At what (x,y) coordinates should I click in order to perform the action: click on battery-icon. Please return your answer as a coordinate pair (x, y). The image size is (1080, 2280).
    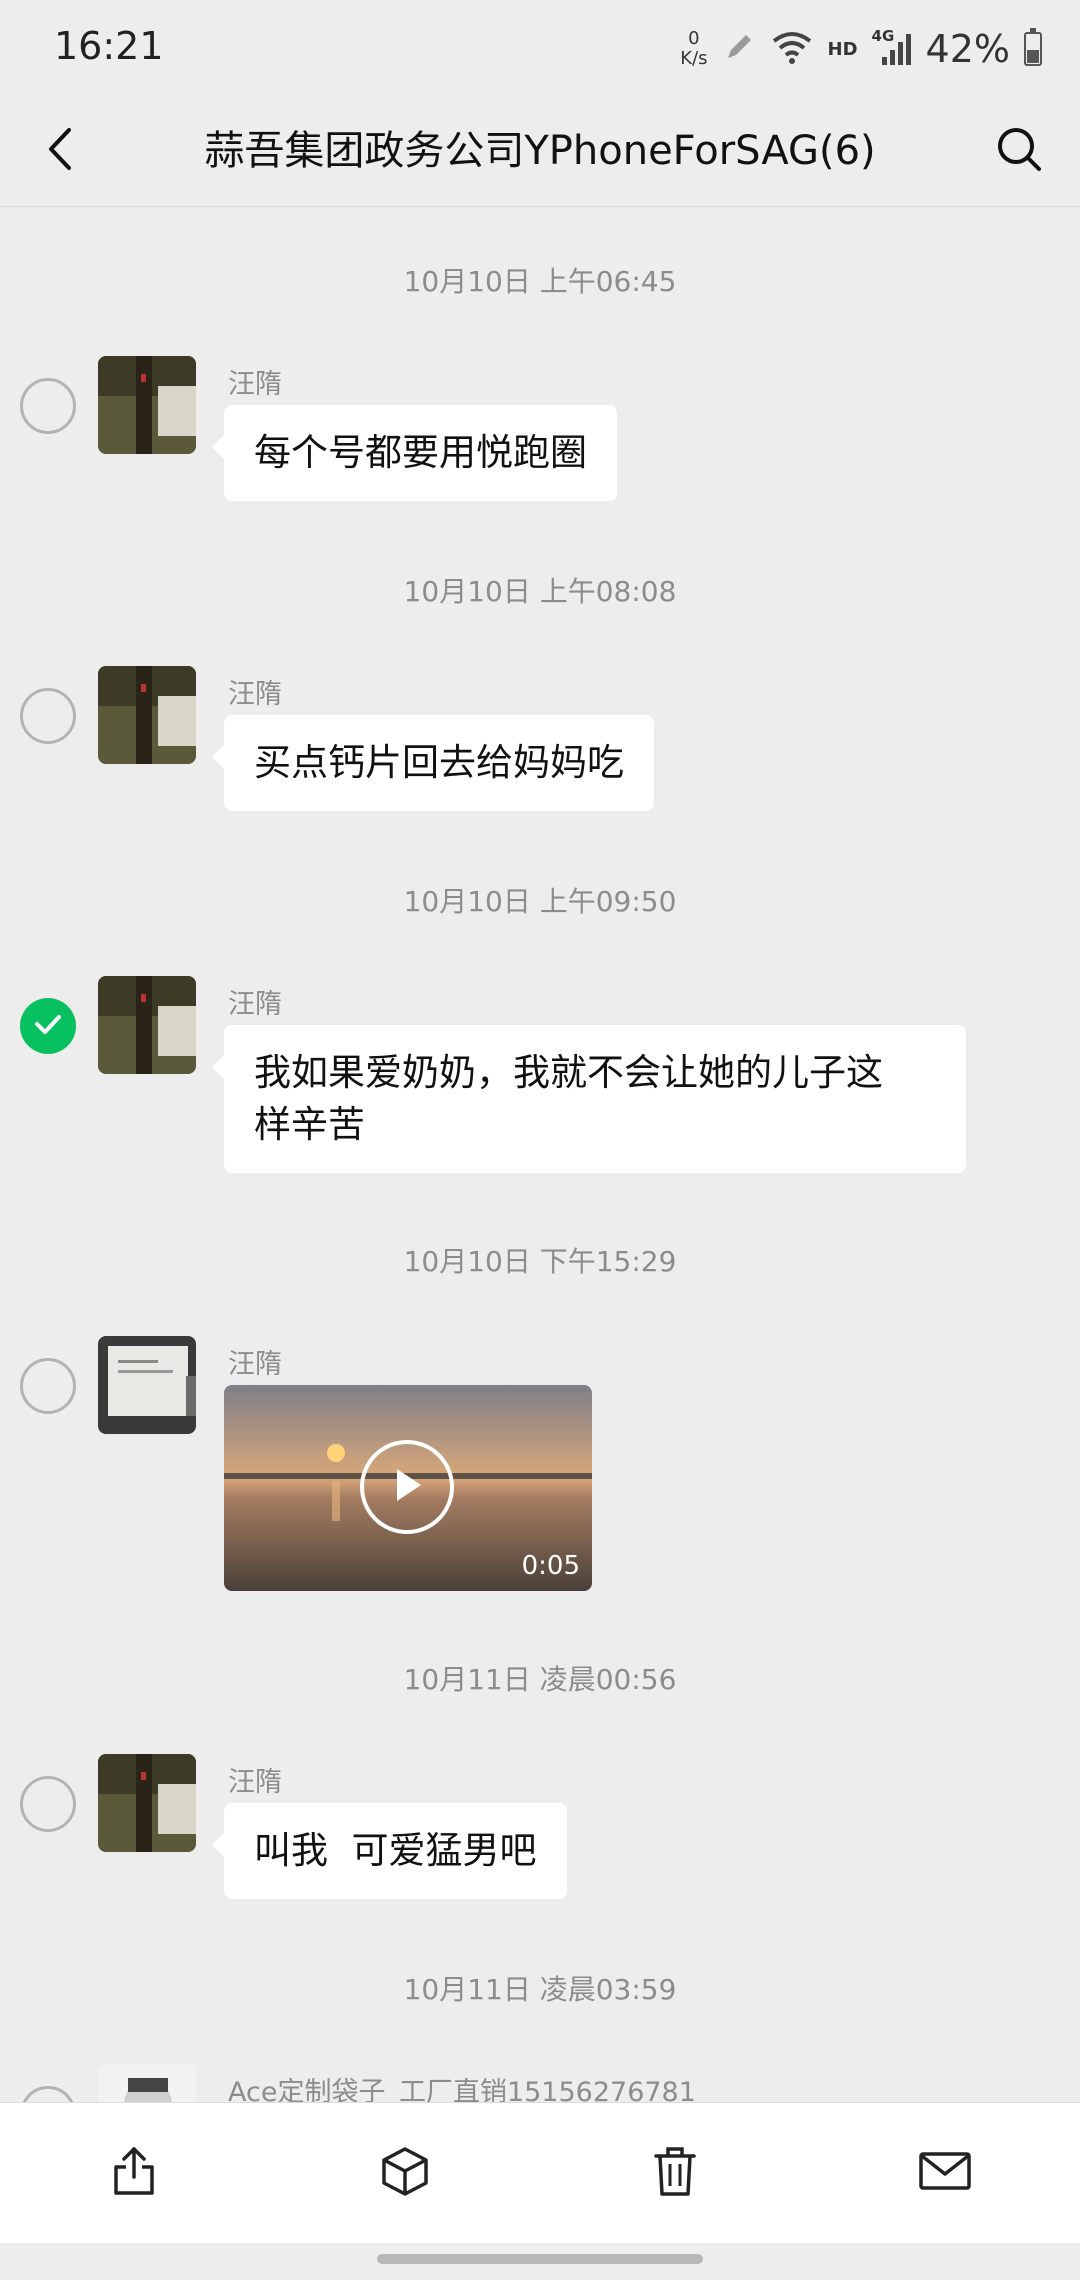
    Looking at the image, I should click on (1033, 47).